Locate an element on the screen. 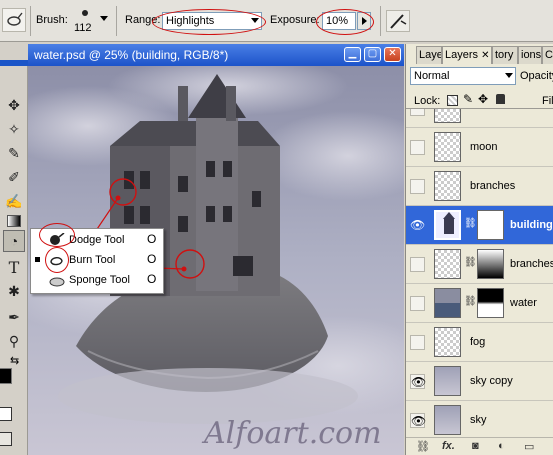 The height and width of the screenshot is (455, 553). maximize-button: ▢ is located at coordinates (372, 54).